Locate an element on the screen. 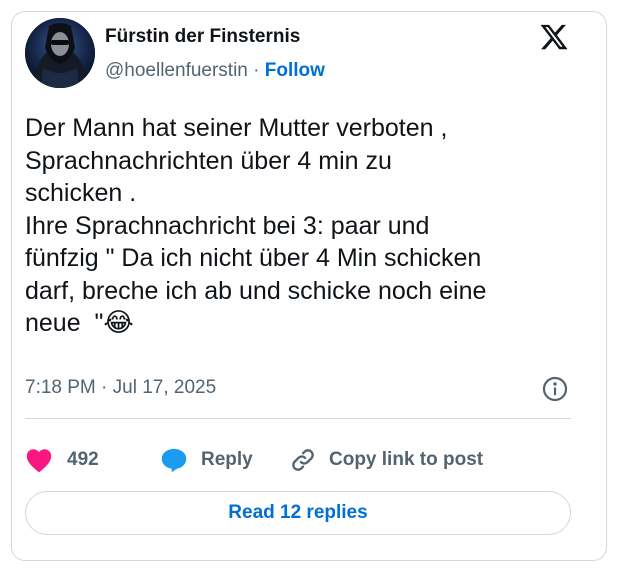 The height and width of the screenshot is (574, 620). avatar is located at coordinates (60, 53).